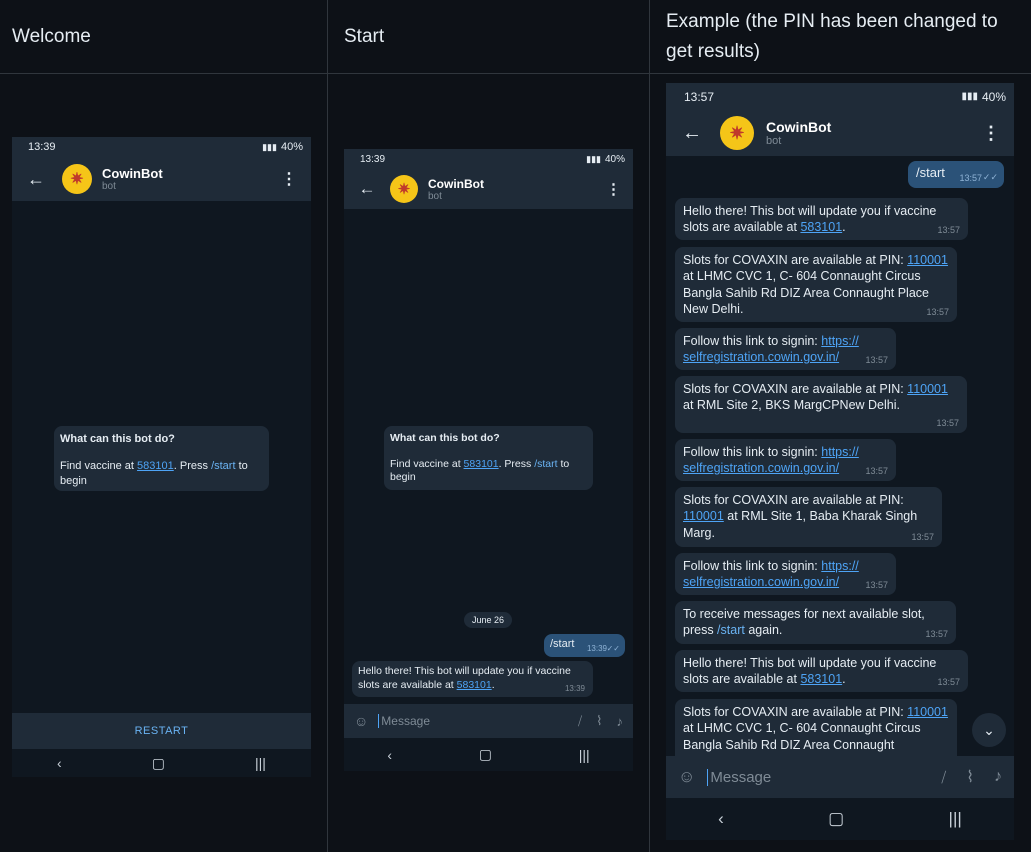 Image resolution: width=1031 pixels, height=852 pixels. What do you see at coordinates (445, 438) in the screenshot?
I see `intro-title: What can this bot do?` at bounding box center [445, 438].